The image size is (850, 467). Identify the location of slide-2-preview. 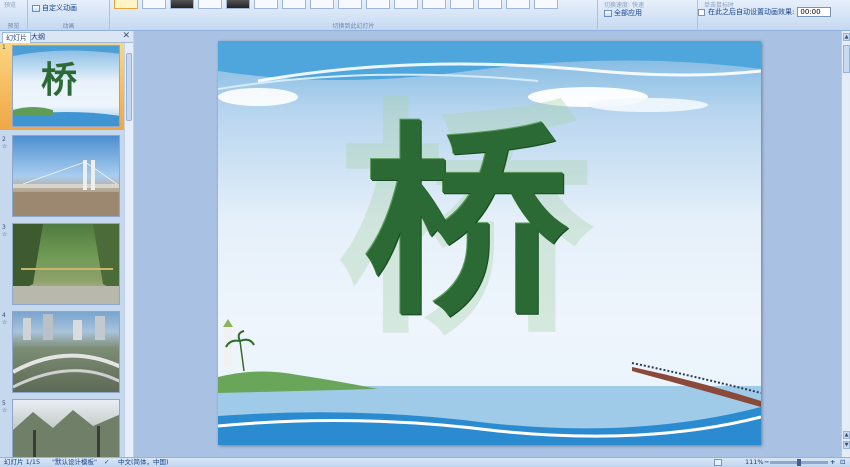
(66, 176).